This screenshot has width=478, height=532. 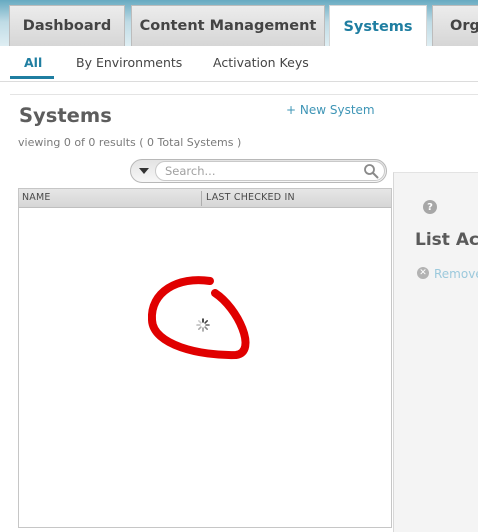 What do you see at coordinates (244, 94) in the screenshot?
I see `header-divider` at bounding box center [244, 94].